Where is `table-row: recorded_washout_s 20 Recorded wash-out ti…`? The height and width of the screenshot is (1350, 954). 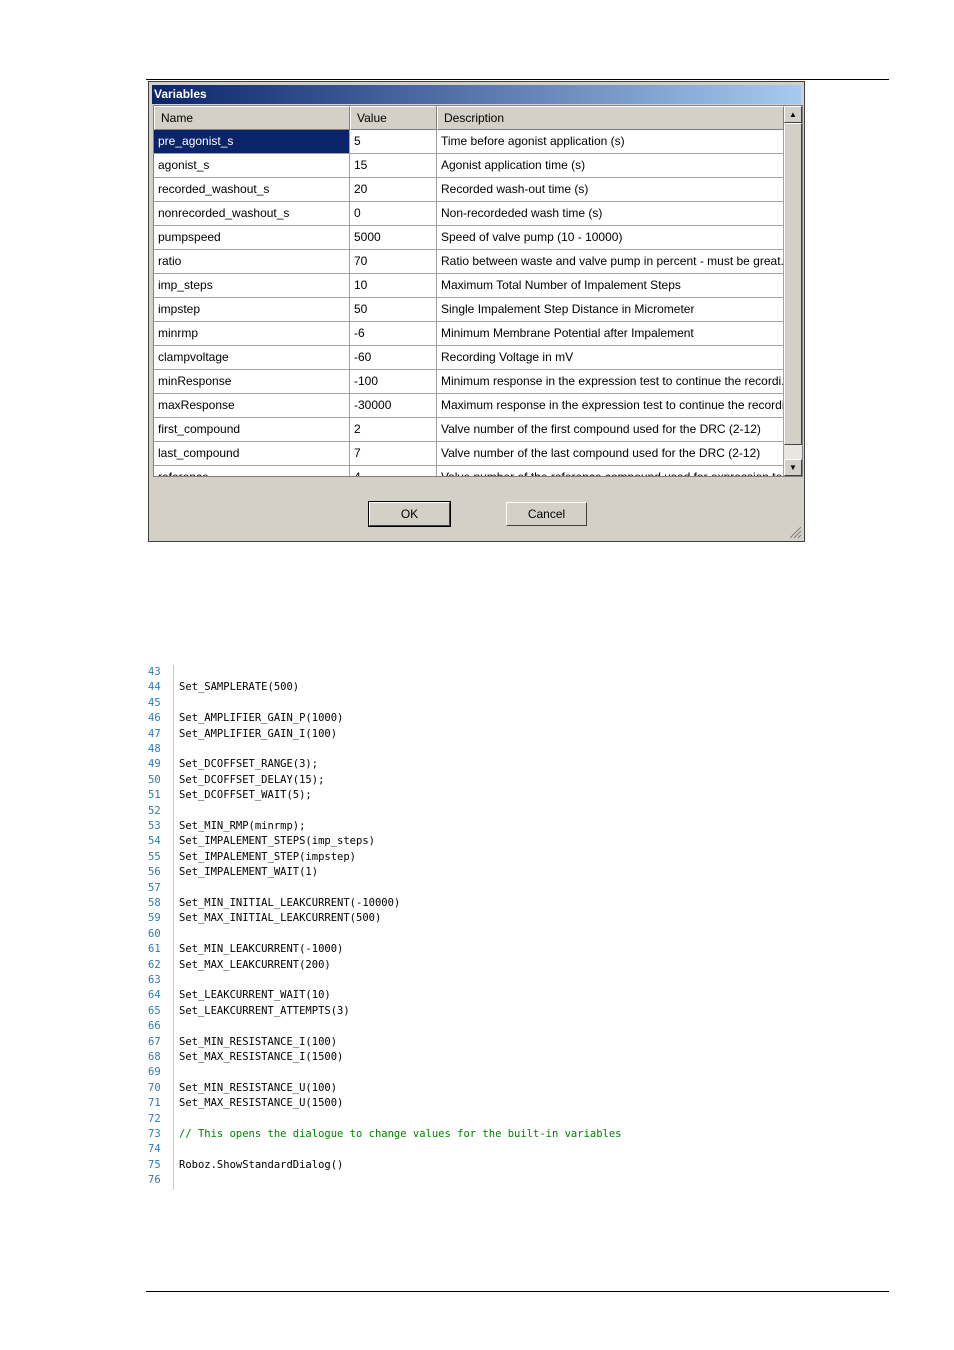 table-row: recorded_washout_s 20 Recorded wash-out ti… is located at coordinates (469, 190).